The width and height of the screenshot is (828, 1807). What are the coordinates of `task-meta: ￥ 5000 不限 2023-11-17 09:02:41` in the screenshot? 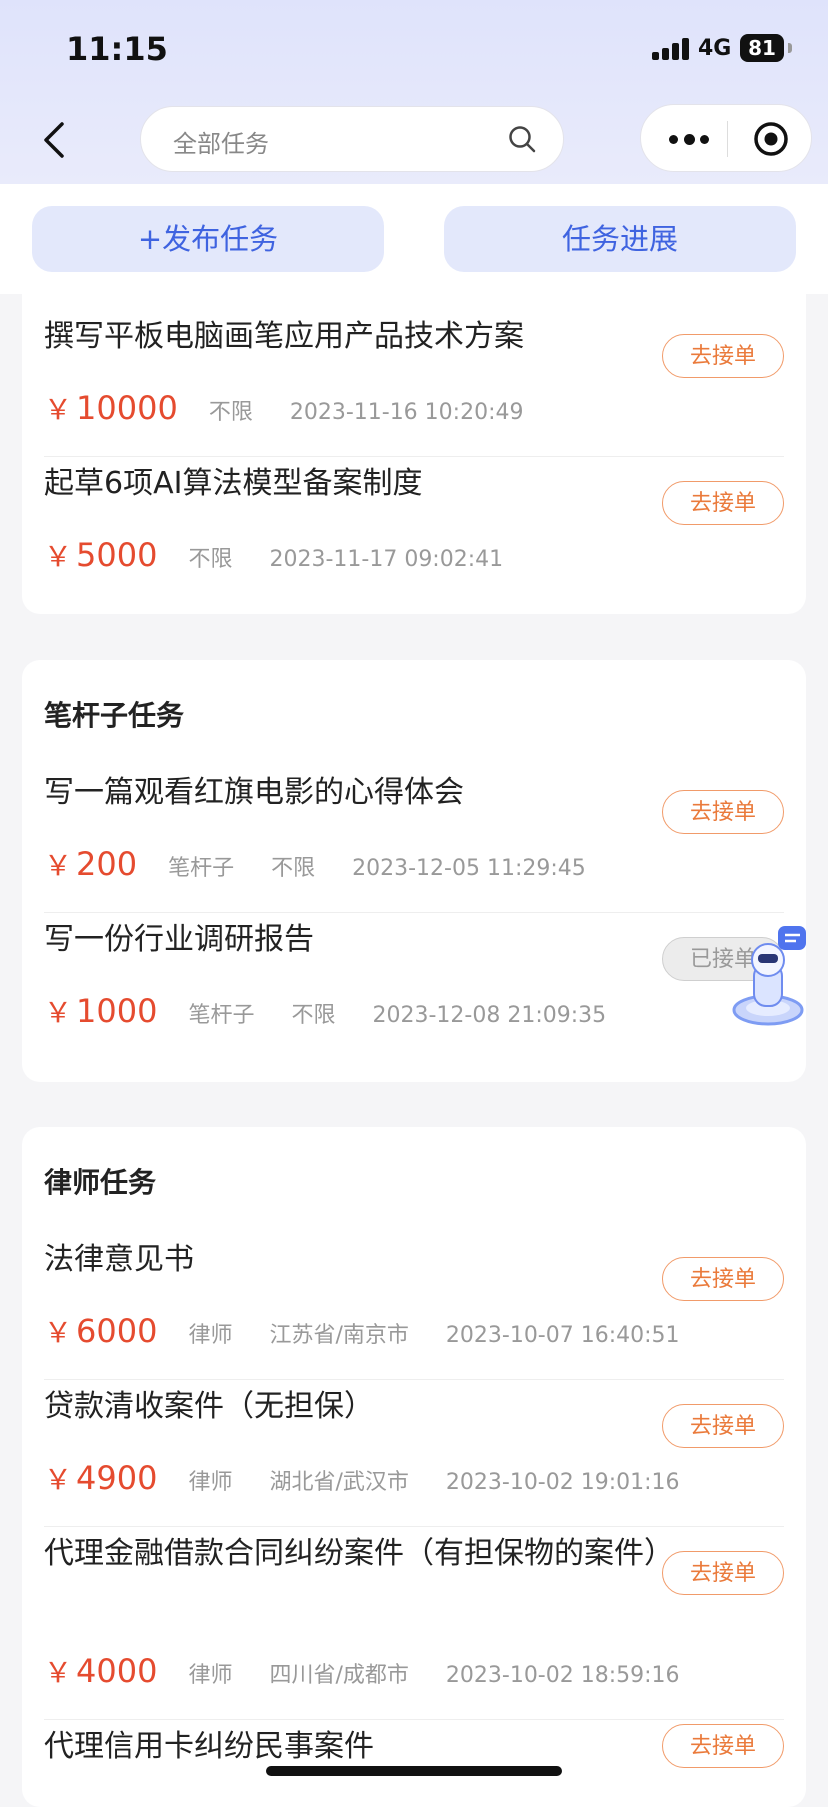 It's located at (273, 555).